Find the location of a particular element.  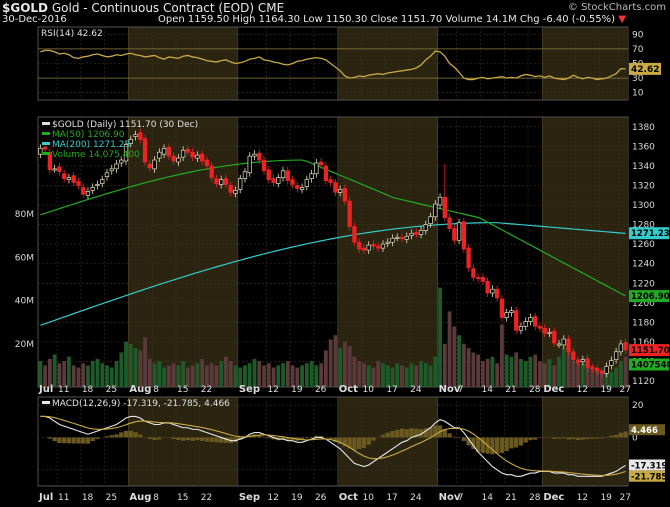

macd-x-tick-label: 21 is located at coordinates (510, 498).